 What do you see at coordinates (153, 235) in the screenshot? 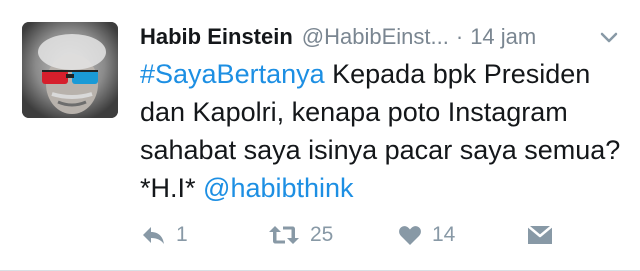
I see `reply-icon` at bounding box center [153, 235].